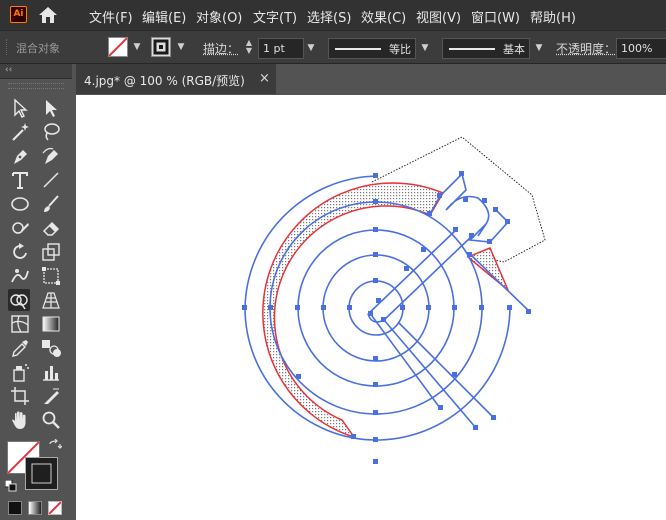 The height and width of the screenshot is (520, 666). I want to click on fill-dropdown-chevron-icon: ▼, so click(137, 47).